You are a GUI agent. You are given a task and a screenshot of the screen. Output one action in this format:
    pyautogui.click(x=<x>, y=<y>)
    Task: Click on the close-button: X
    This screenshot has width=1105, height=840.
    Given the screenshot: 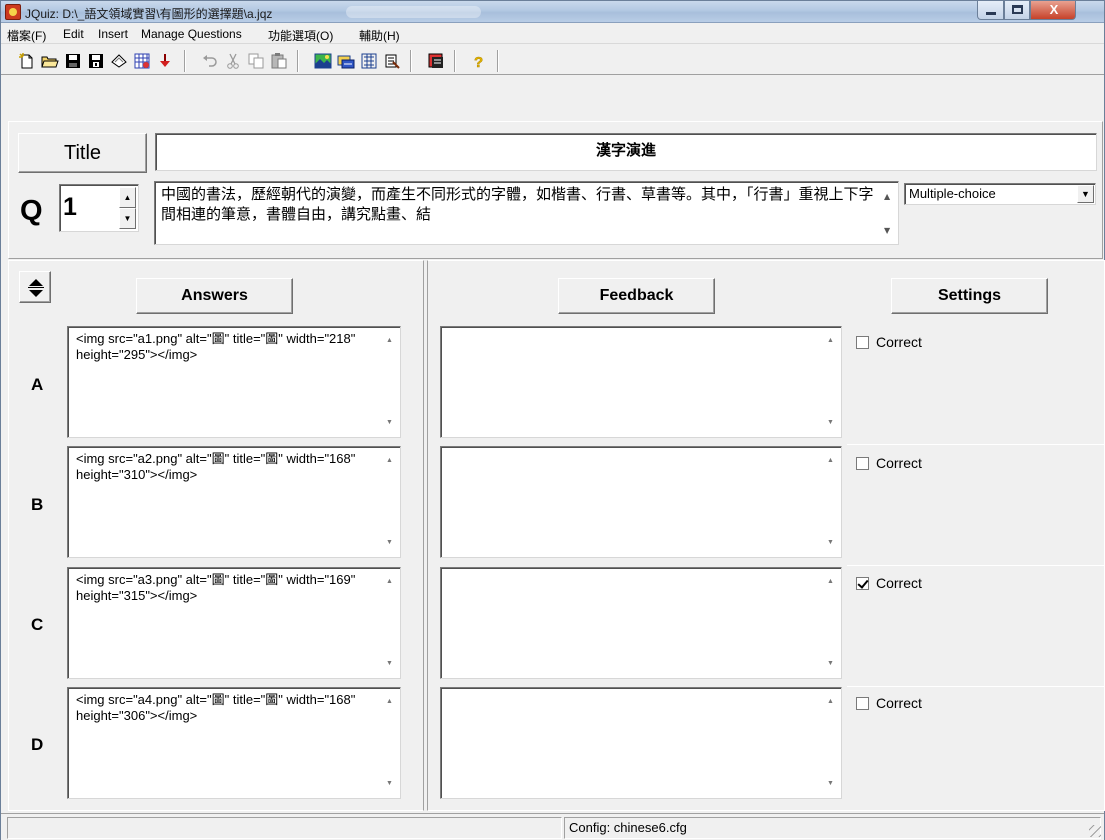 What is the action you would take?
    pyautogui.click(x=1053, y=10)
    